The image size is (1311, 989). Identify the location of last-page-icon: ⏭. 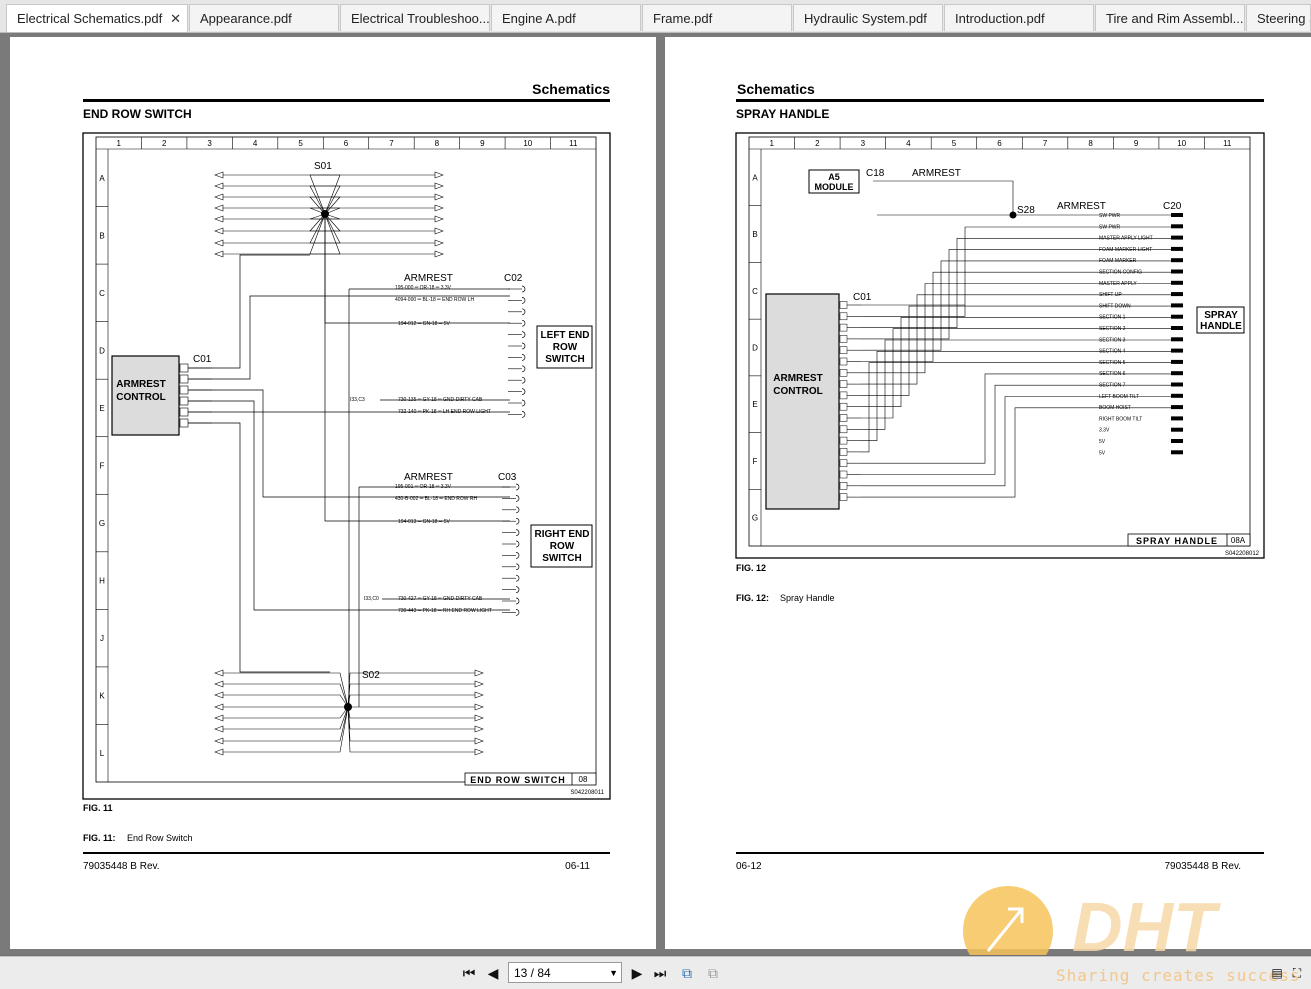
(660, 973).